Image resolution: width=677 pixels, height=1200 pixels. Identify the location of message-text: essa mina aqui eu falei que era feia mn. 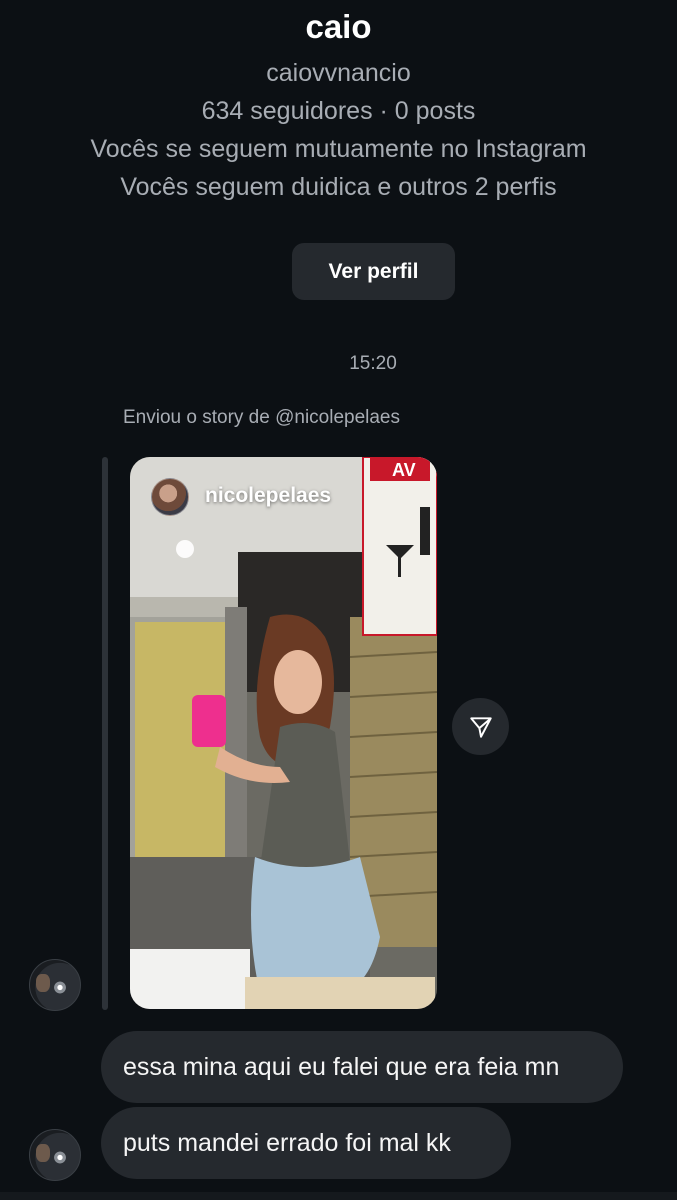
(341, 1066).